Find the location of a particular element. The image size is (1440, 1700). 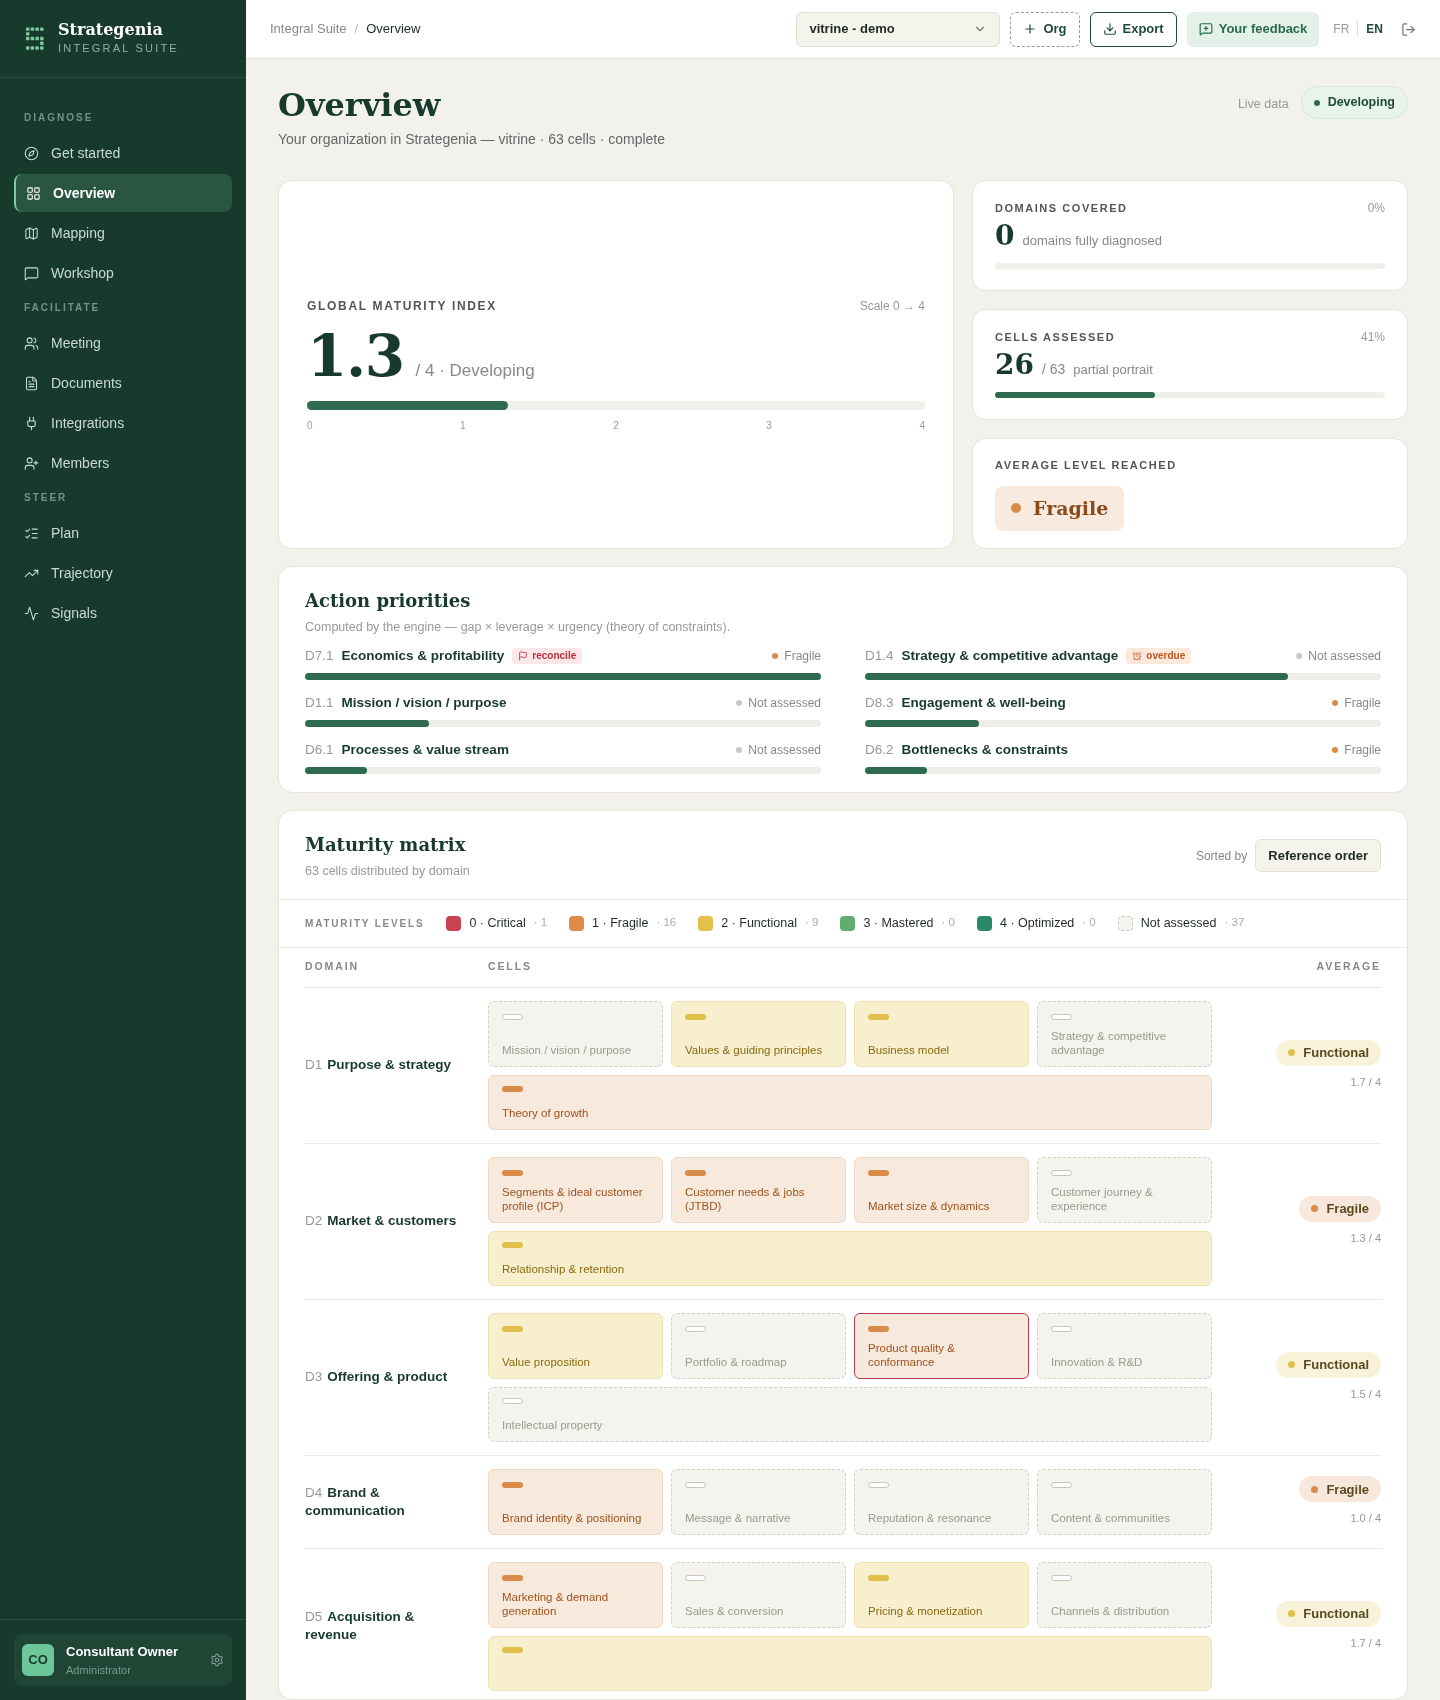

org-select: vitrine - demo is located at coordinates (898, 29).